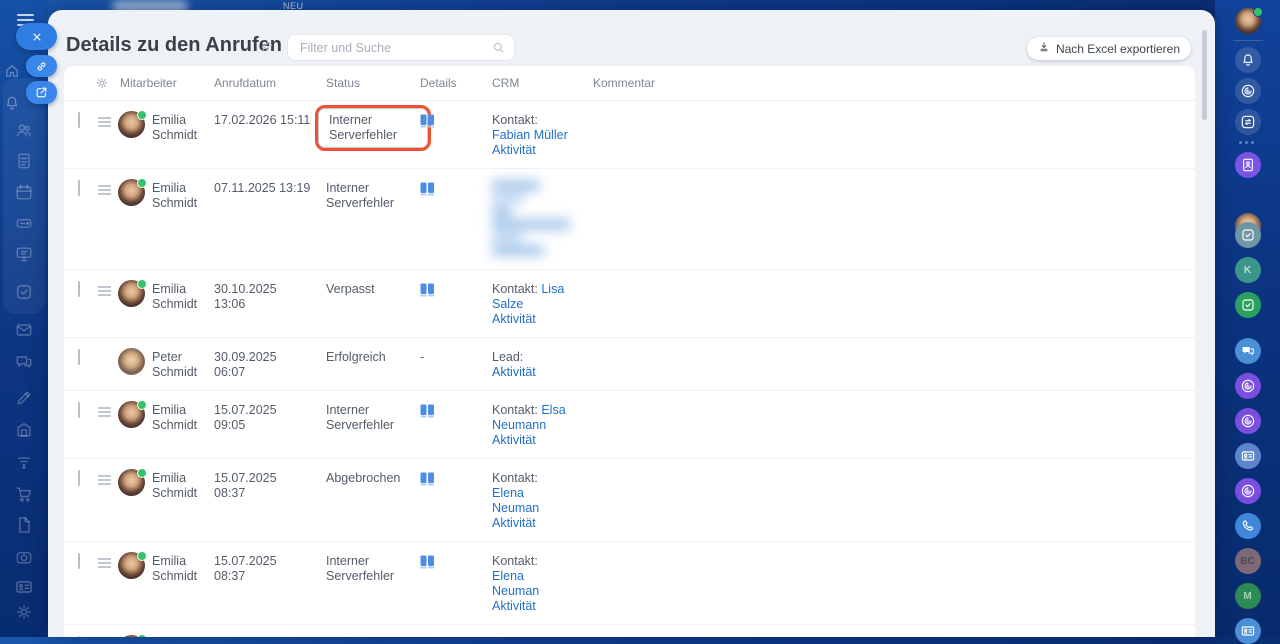  I want to click on crm-contact-link: Neumann, so click(519, 425).